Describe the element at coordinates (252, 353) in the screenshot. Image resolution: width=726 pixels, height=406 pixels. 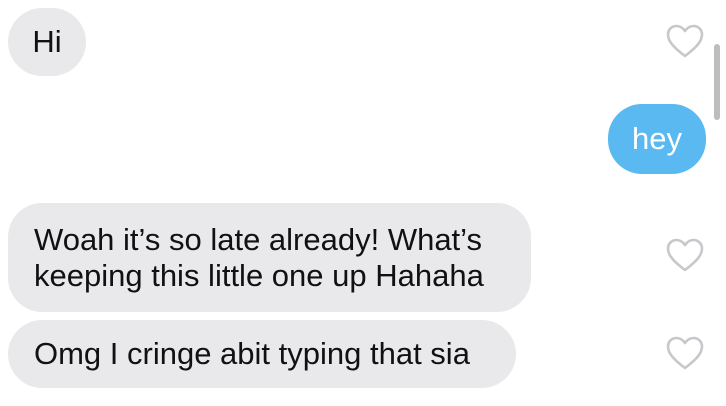
I see `message-text: Omg I cringe abit typing that sia` at that location.